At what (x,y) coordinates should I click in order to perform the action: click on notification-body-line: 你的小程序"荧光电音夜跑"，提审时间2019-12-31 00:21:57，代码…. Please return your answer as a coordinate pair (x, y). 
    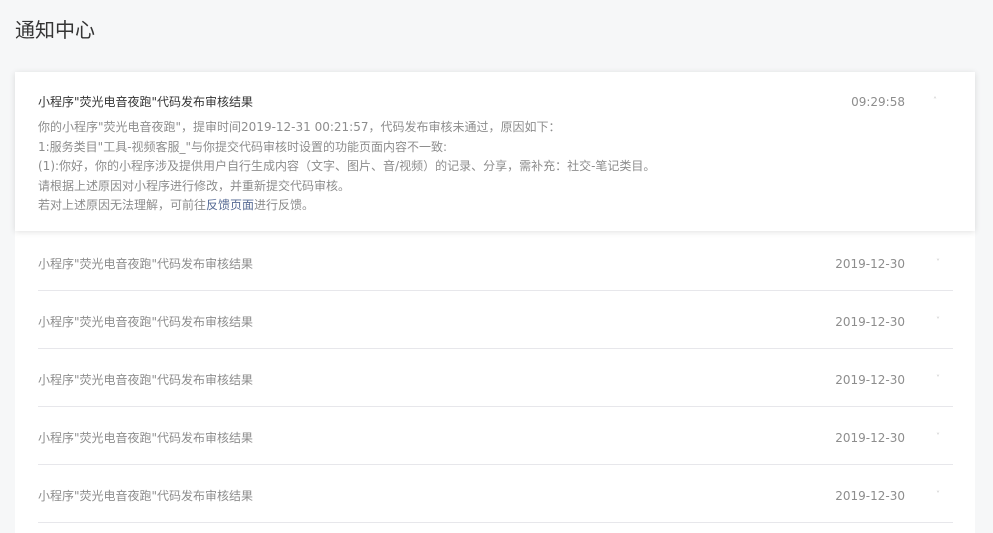
    Looking at the image, I should click on (299, 127).